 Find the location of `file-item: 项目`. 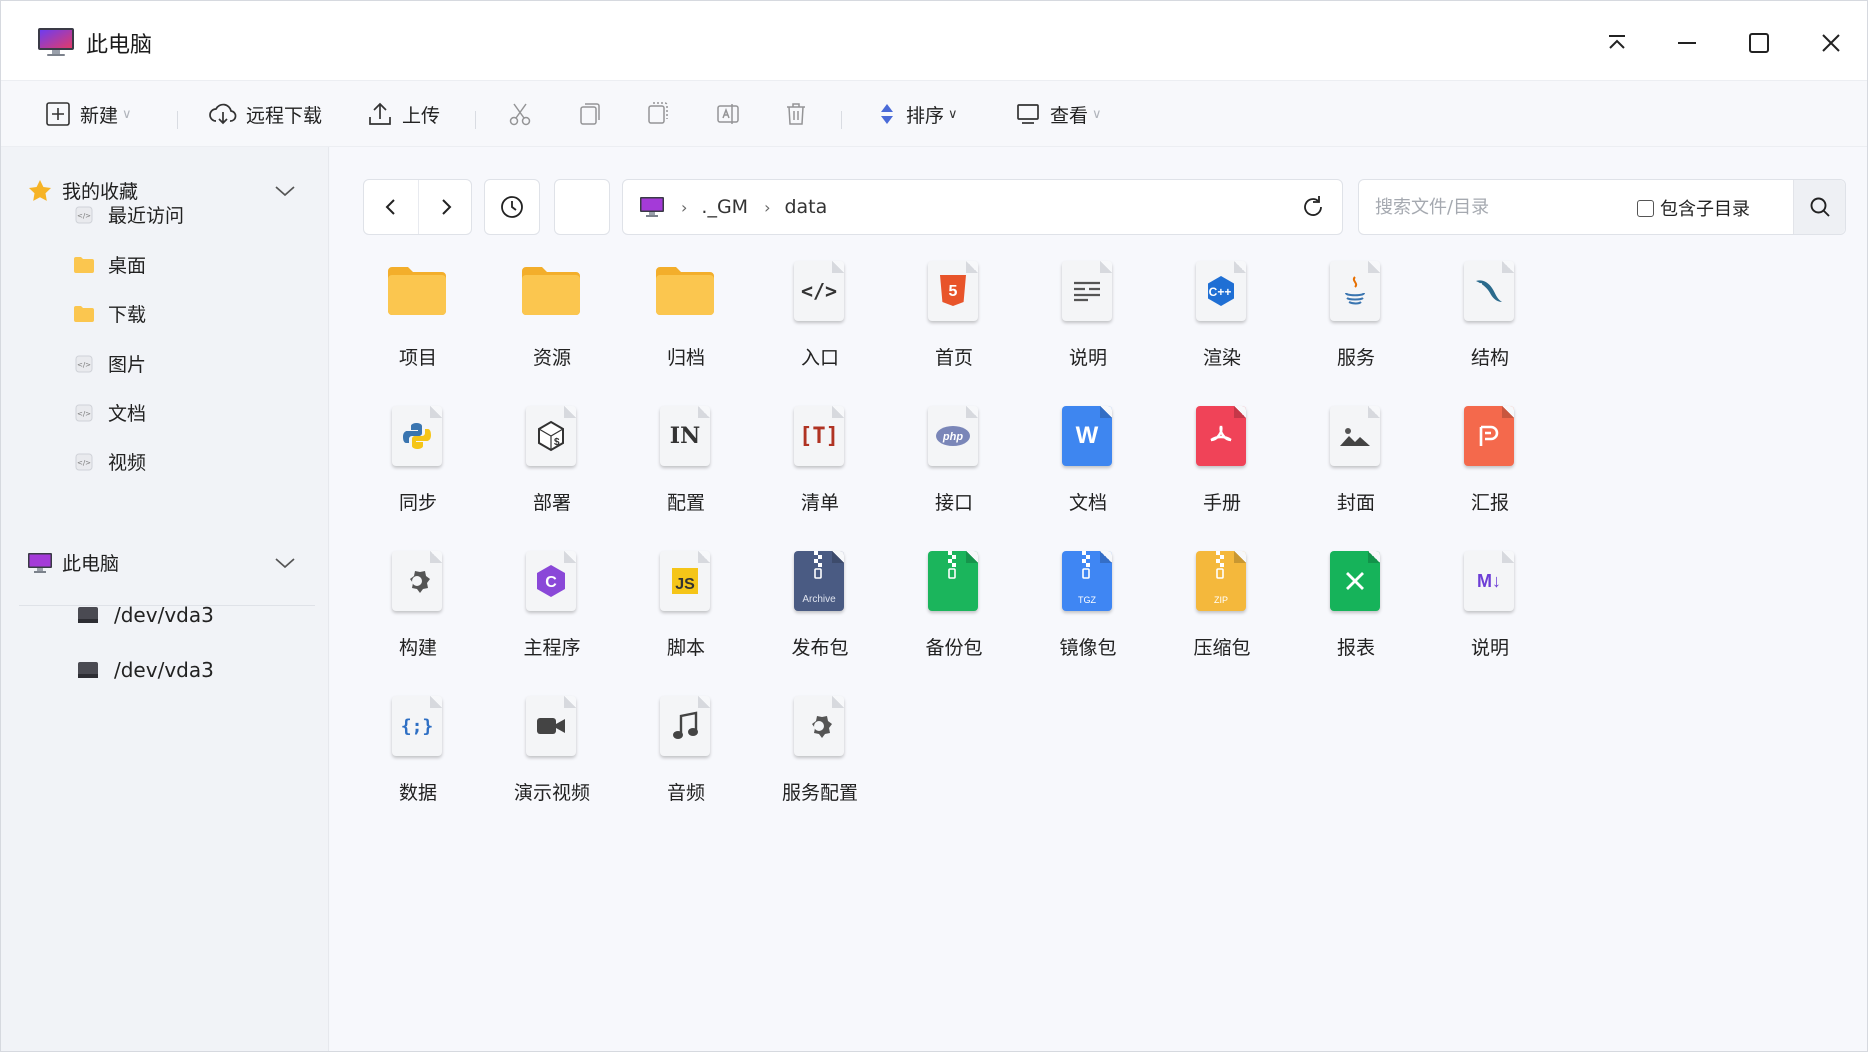

file-item: 项目 is located at coordinates (418, 326).